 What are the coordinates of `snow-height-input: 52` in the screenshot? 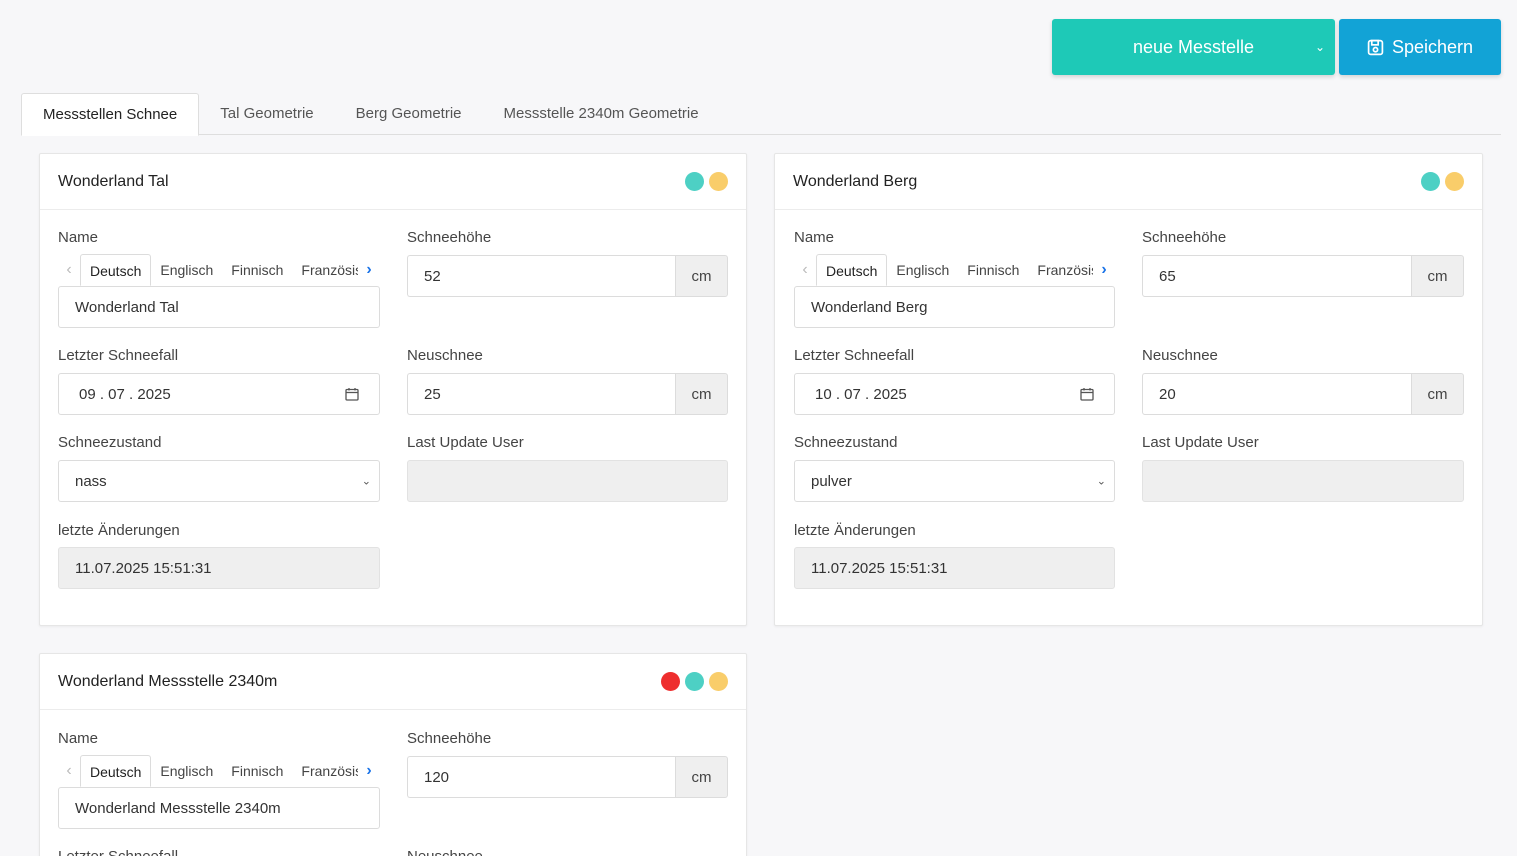 It's located at (541, 276).